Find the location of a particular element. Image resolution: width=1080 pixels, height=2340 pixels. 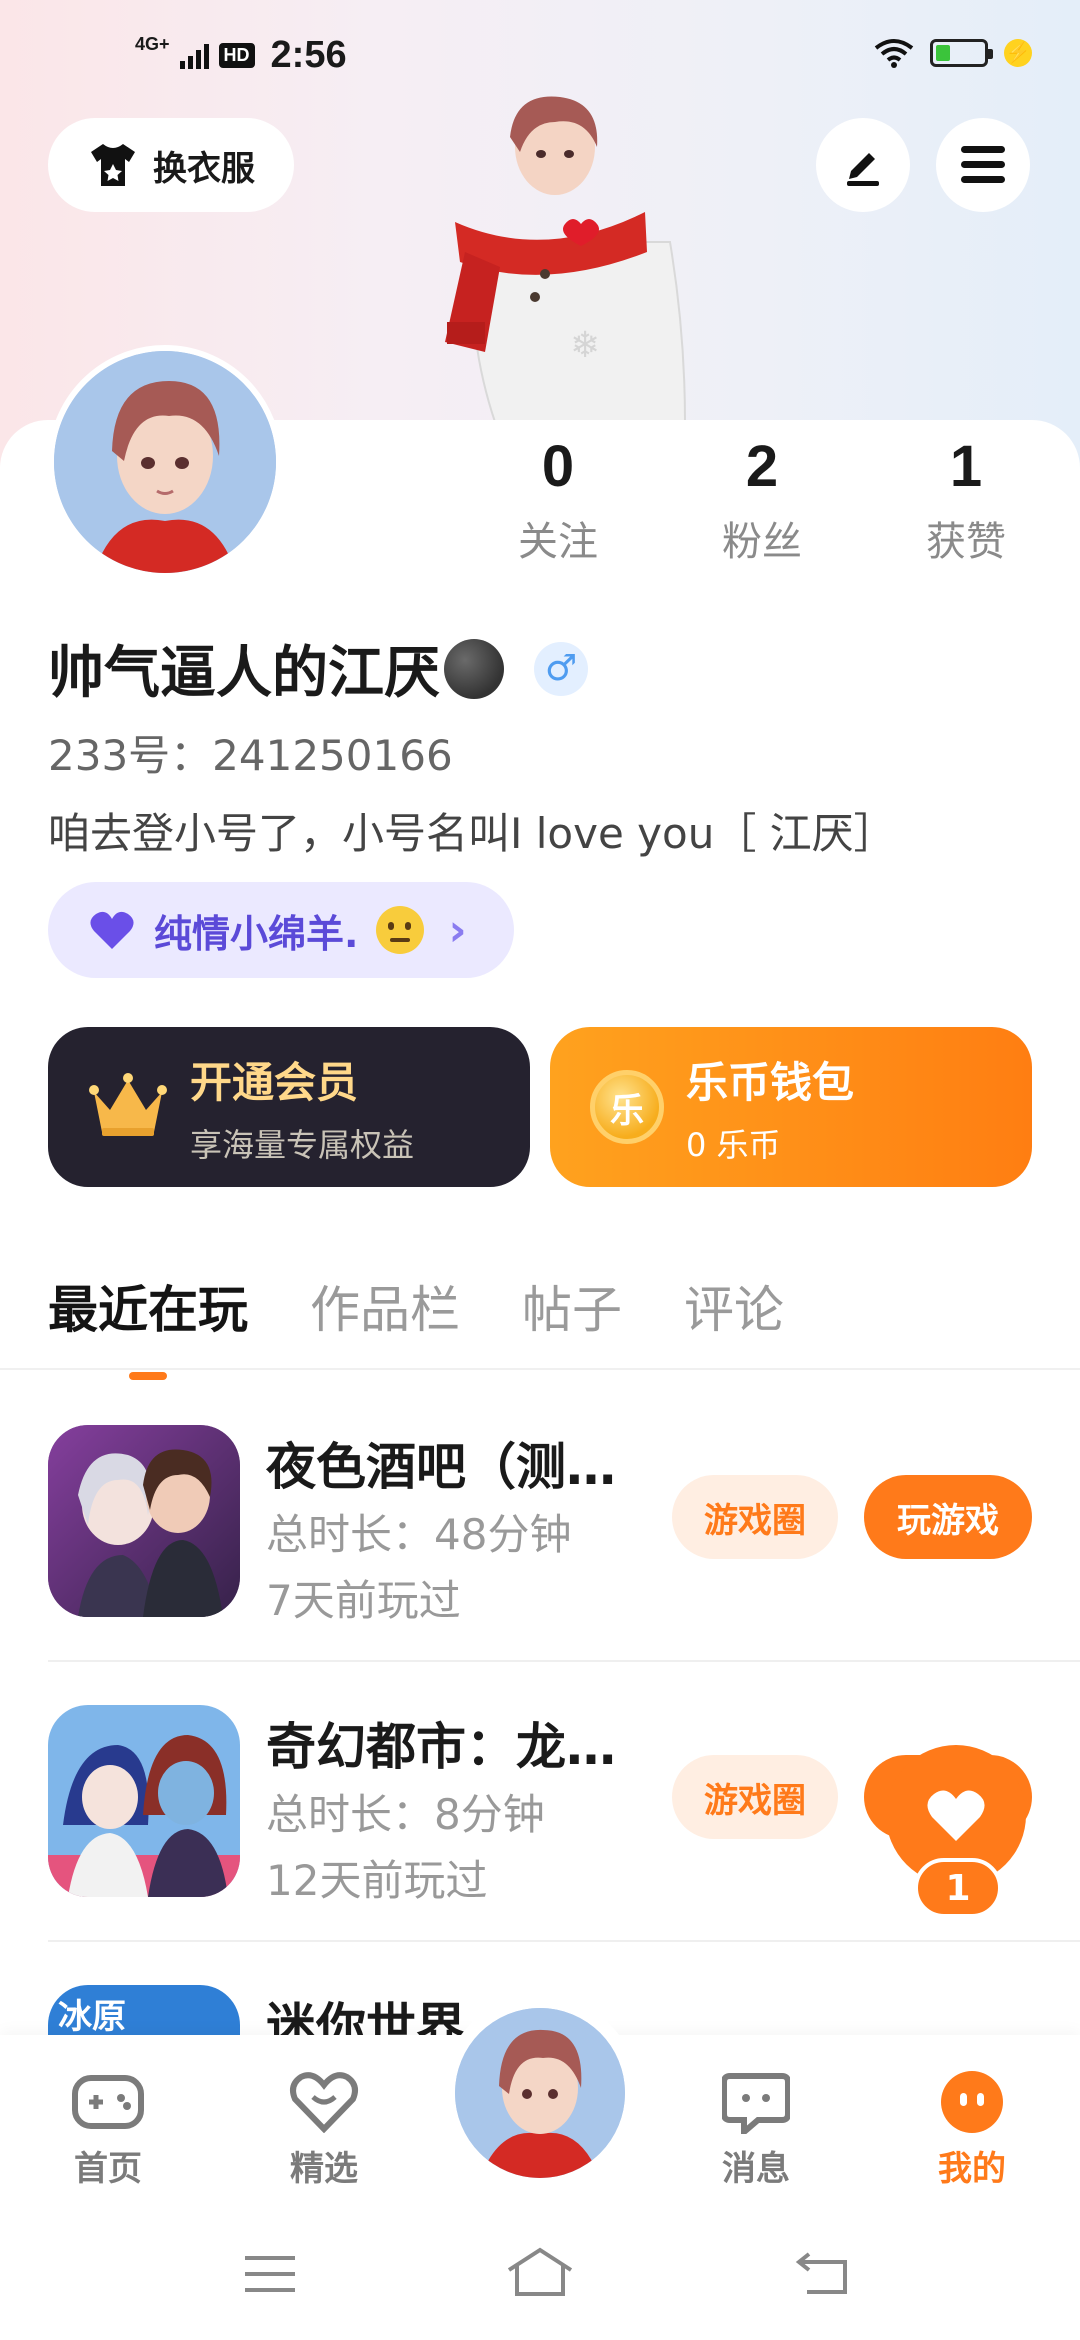

like-count-badge: 1 is located at coordinates (958, 1888).